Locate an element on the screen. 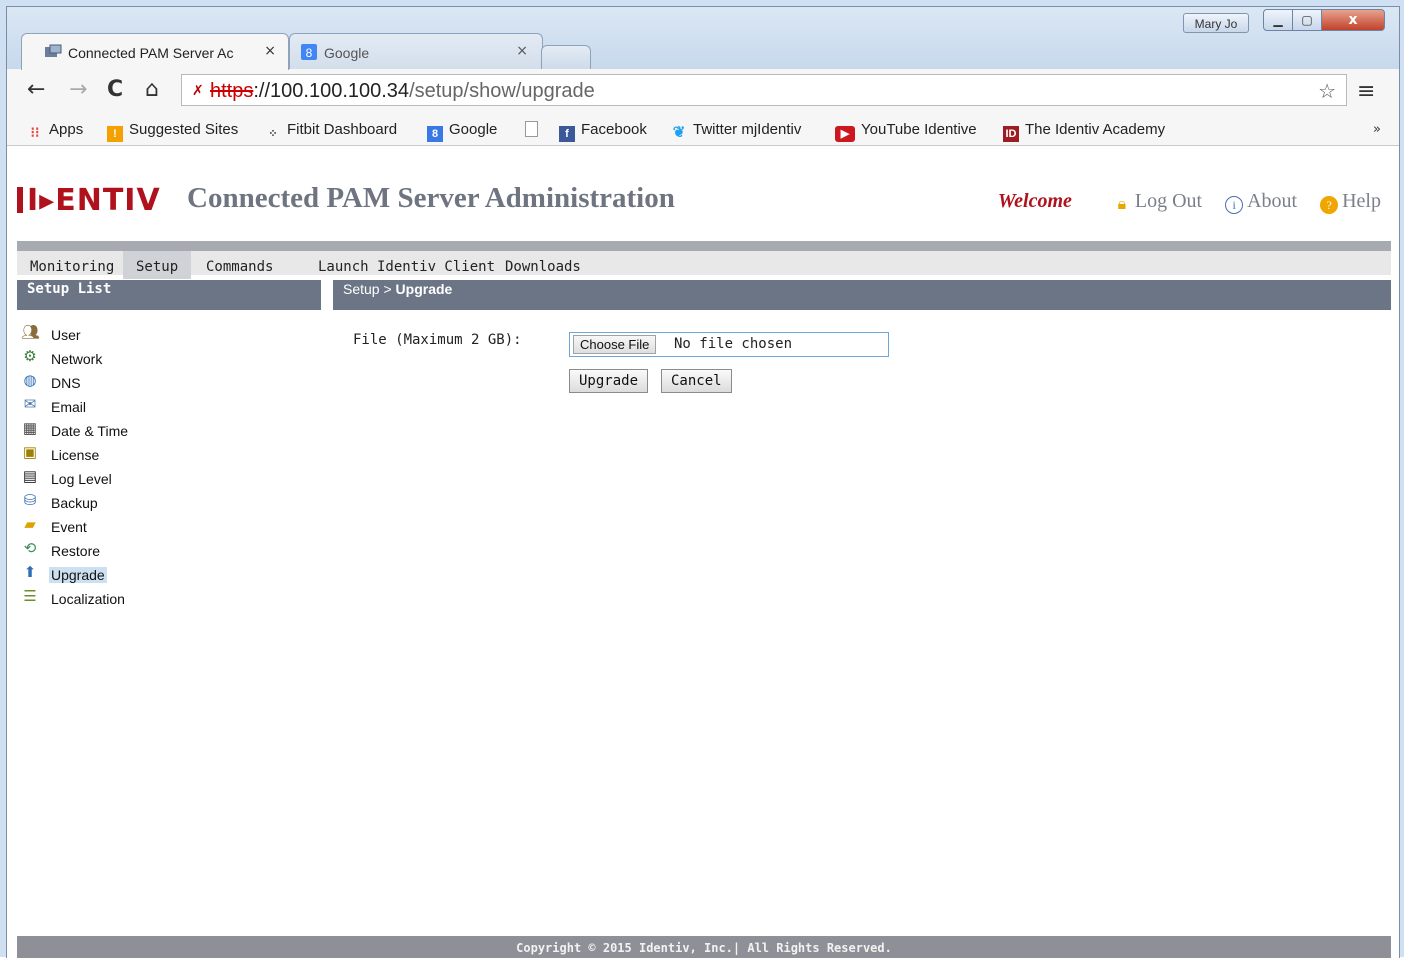 Image resolution: width=1404 pixels, height=960 pixels. bookmark-twitter: ❦ Twitter mjIdentiv is located at coordinates (736, 131).